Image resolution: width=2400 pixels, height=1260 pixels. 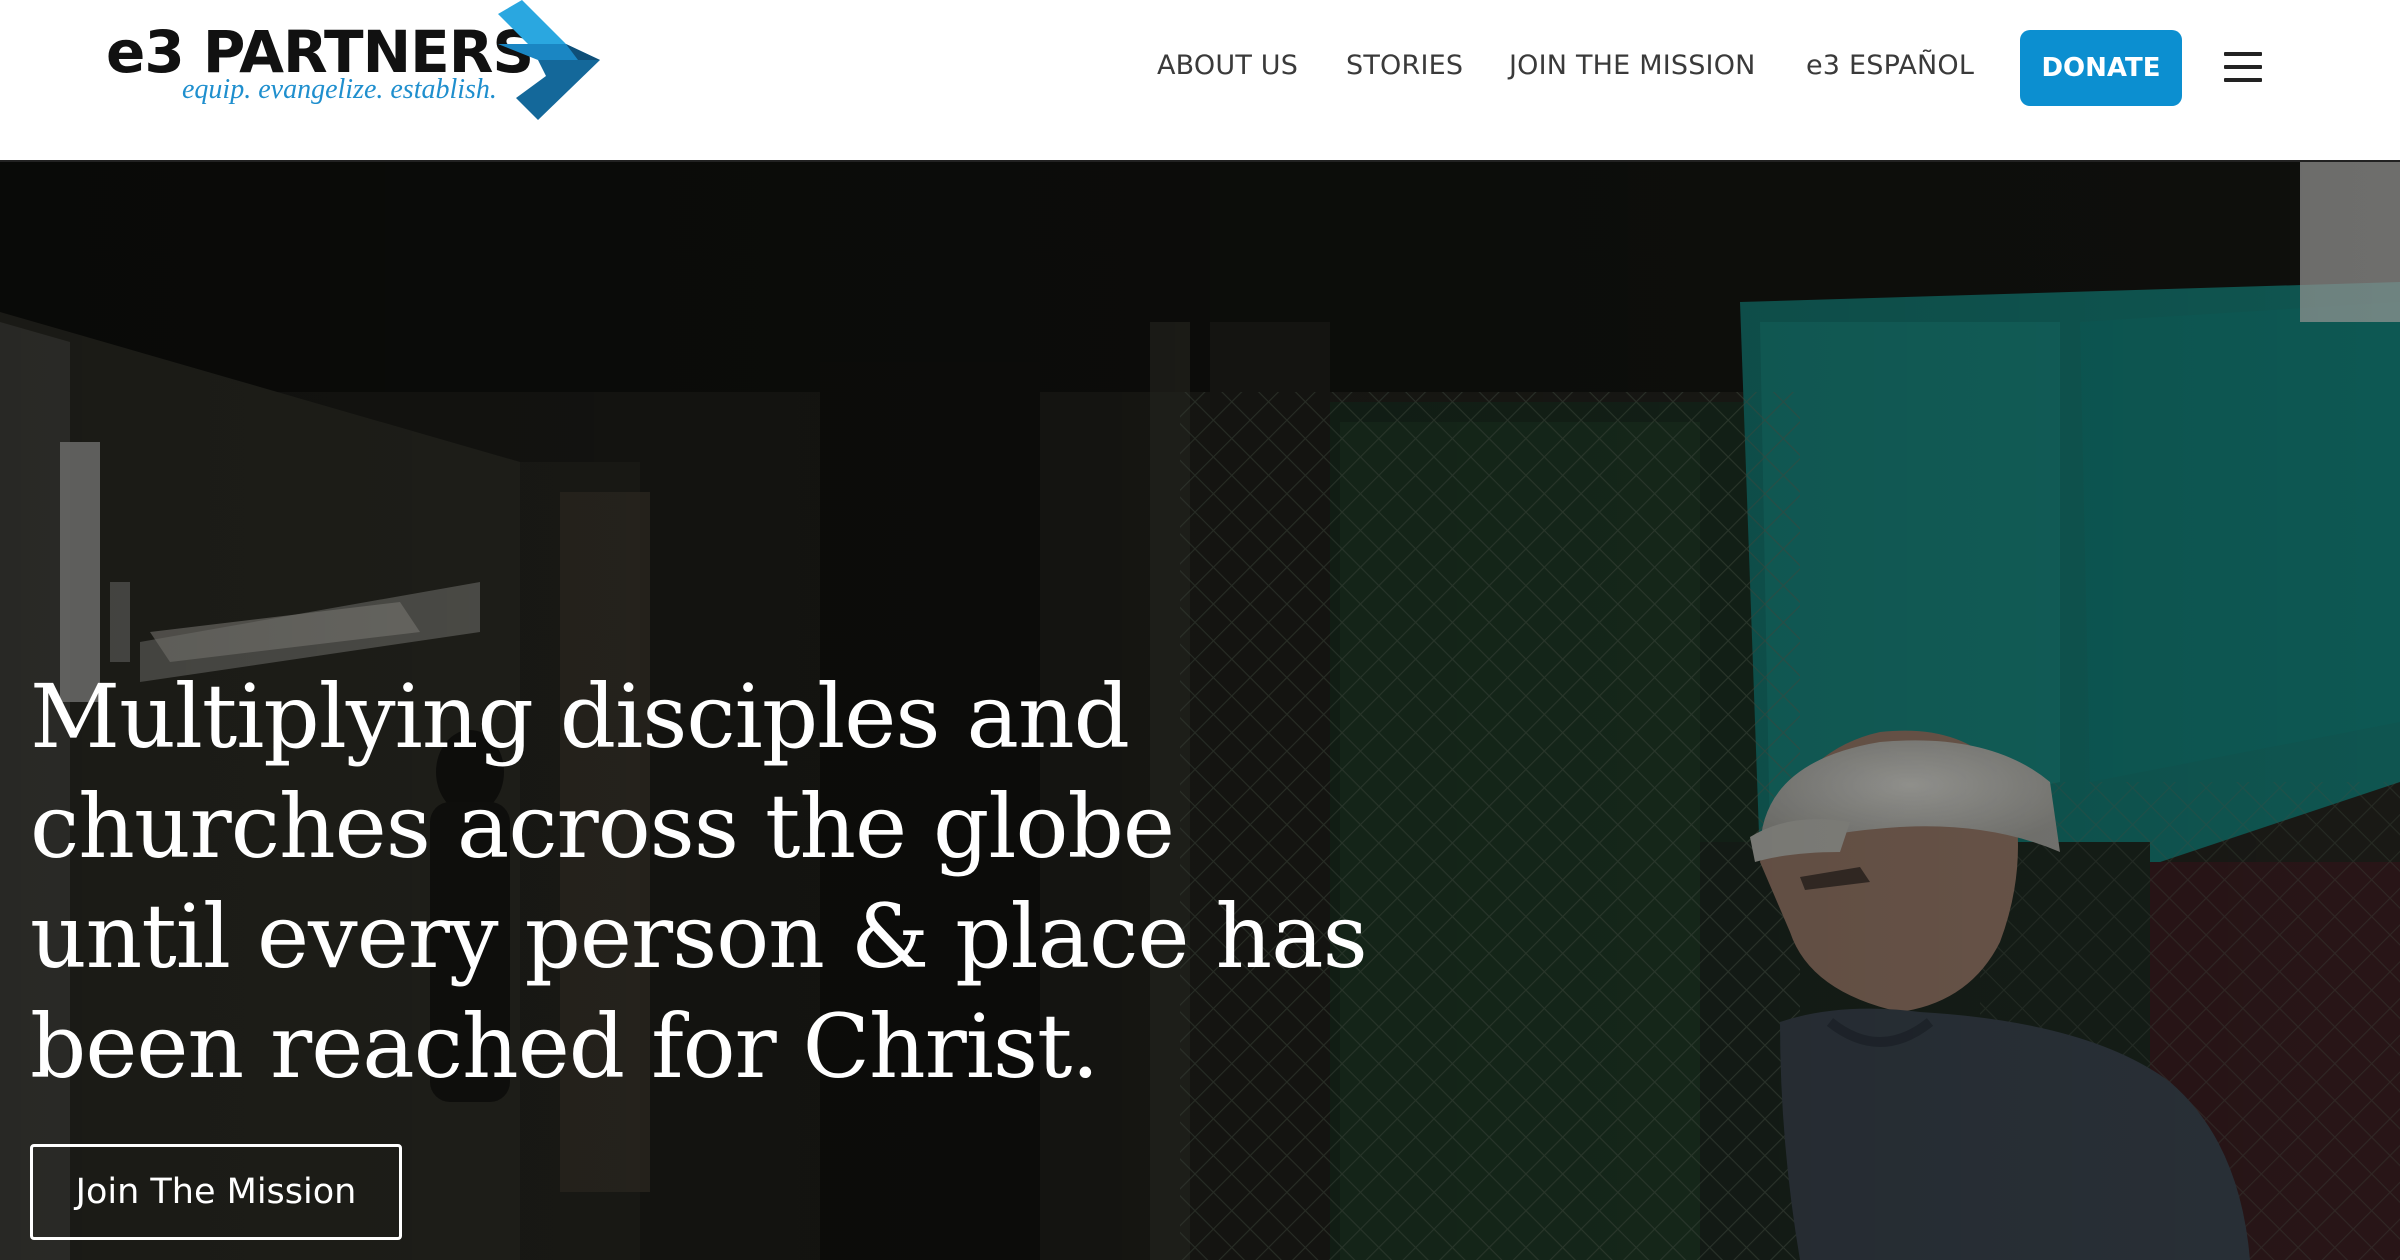 What do you see at coordinates (1404, 65) in the screenshot?
I see `nav-stories: STORIES` at bounding box center [1404, 65].